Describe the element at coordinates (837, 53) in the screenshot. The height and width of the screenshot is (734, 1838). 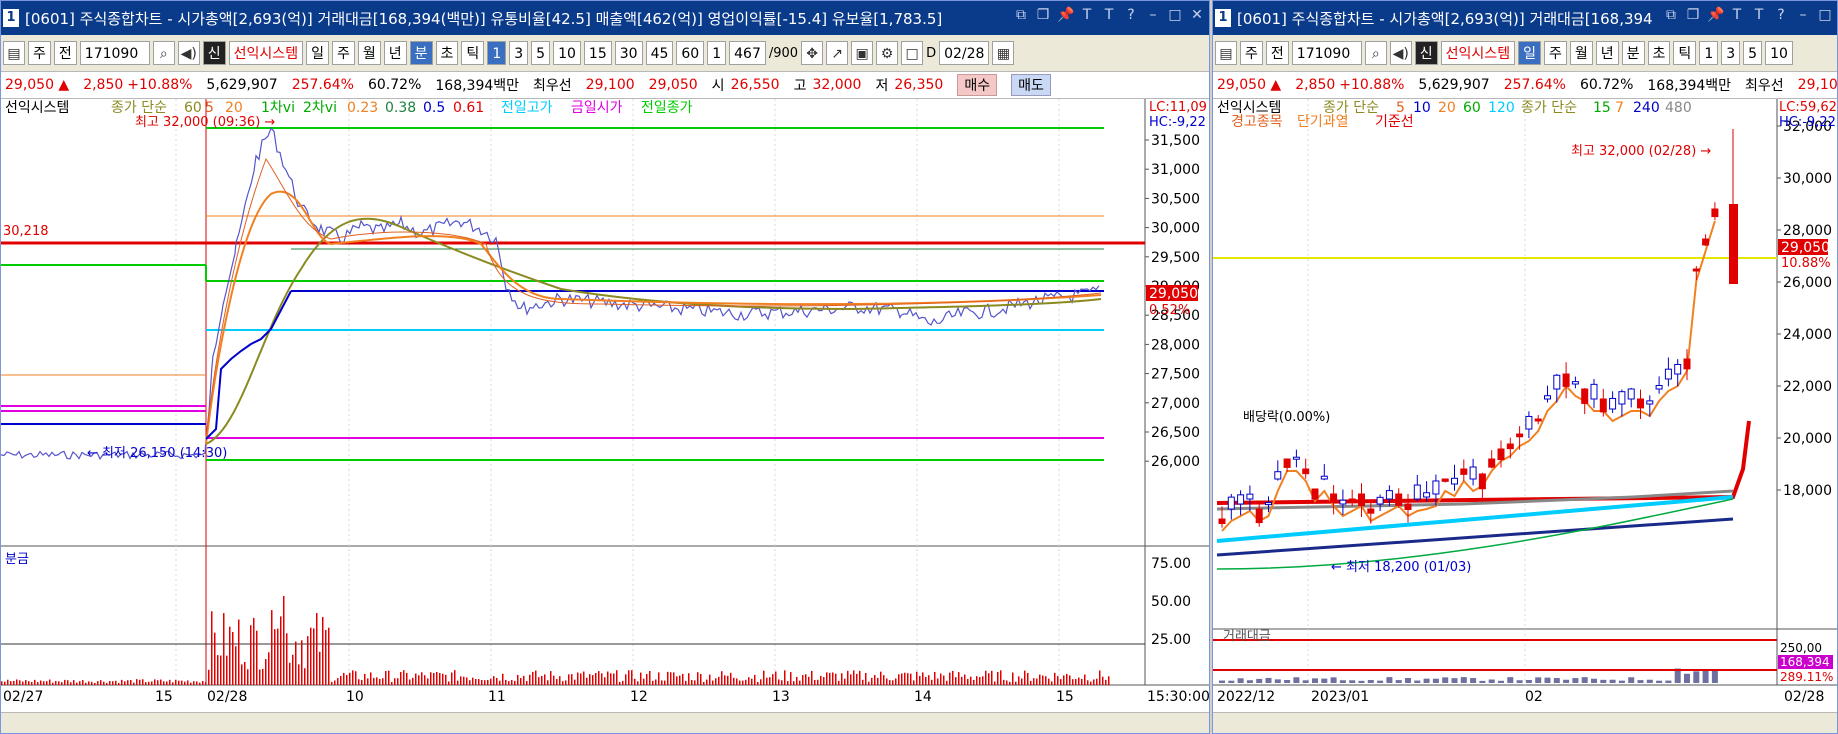
I see `line-icon: ↗` at that location.